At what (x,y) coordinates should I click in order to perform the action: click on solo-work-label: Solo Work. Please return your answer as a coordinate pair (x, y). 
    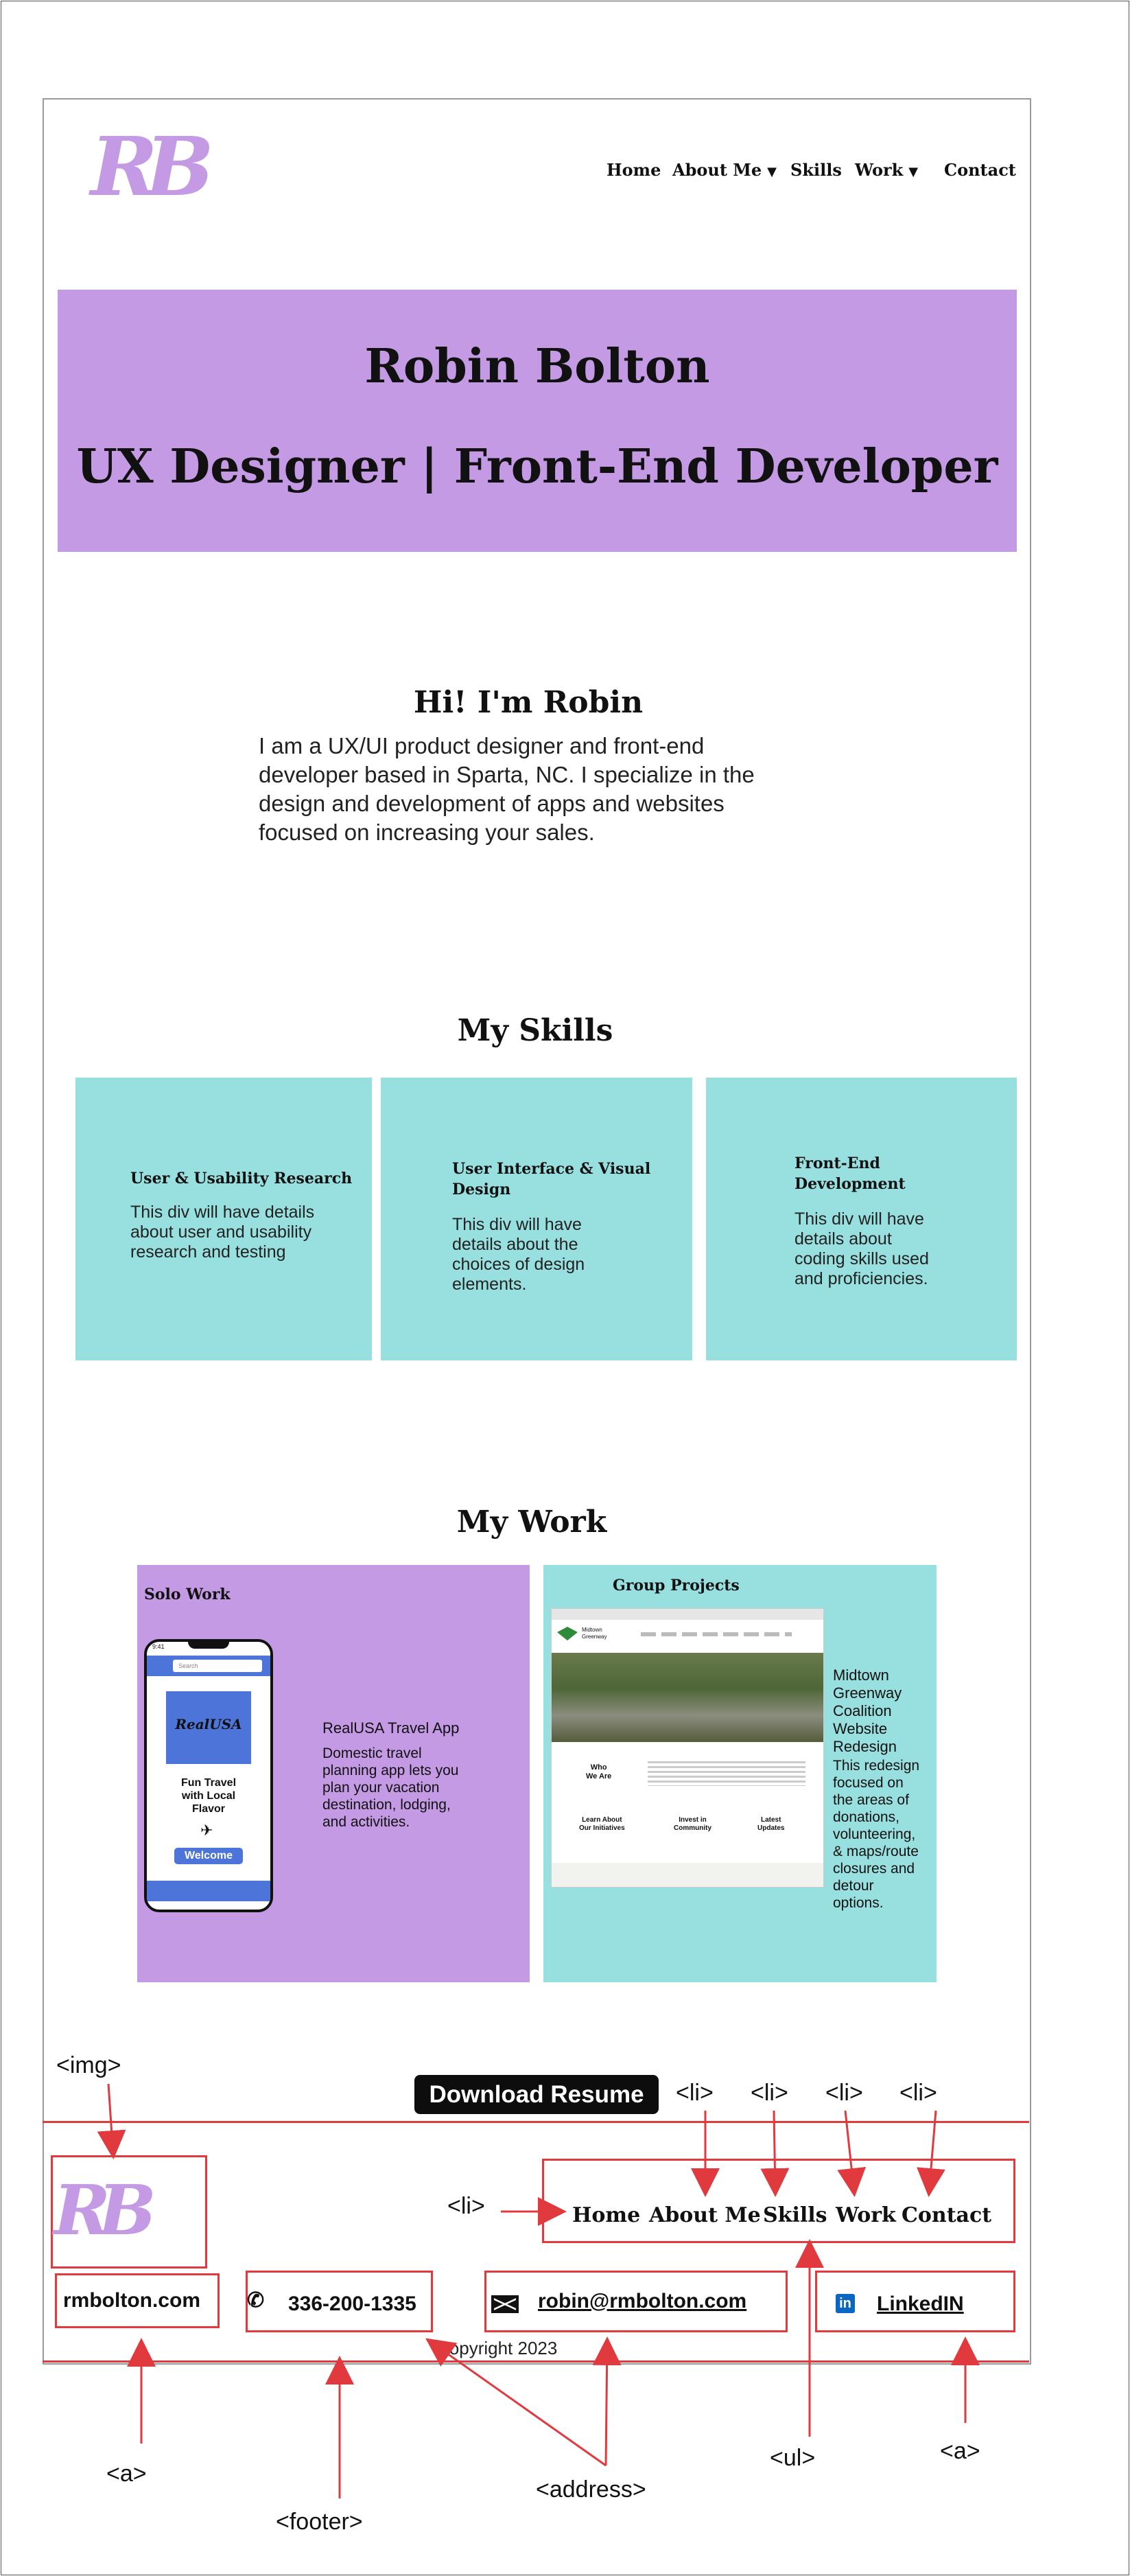
    Looking at the image, I should click on (187, 1594).